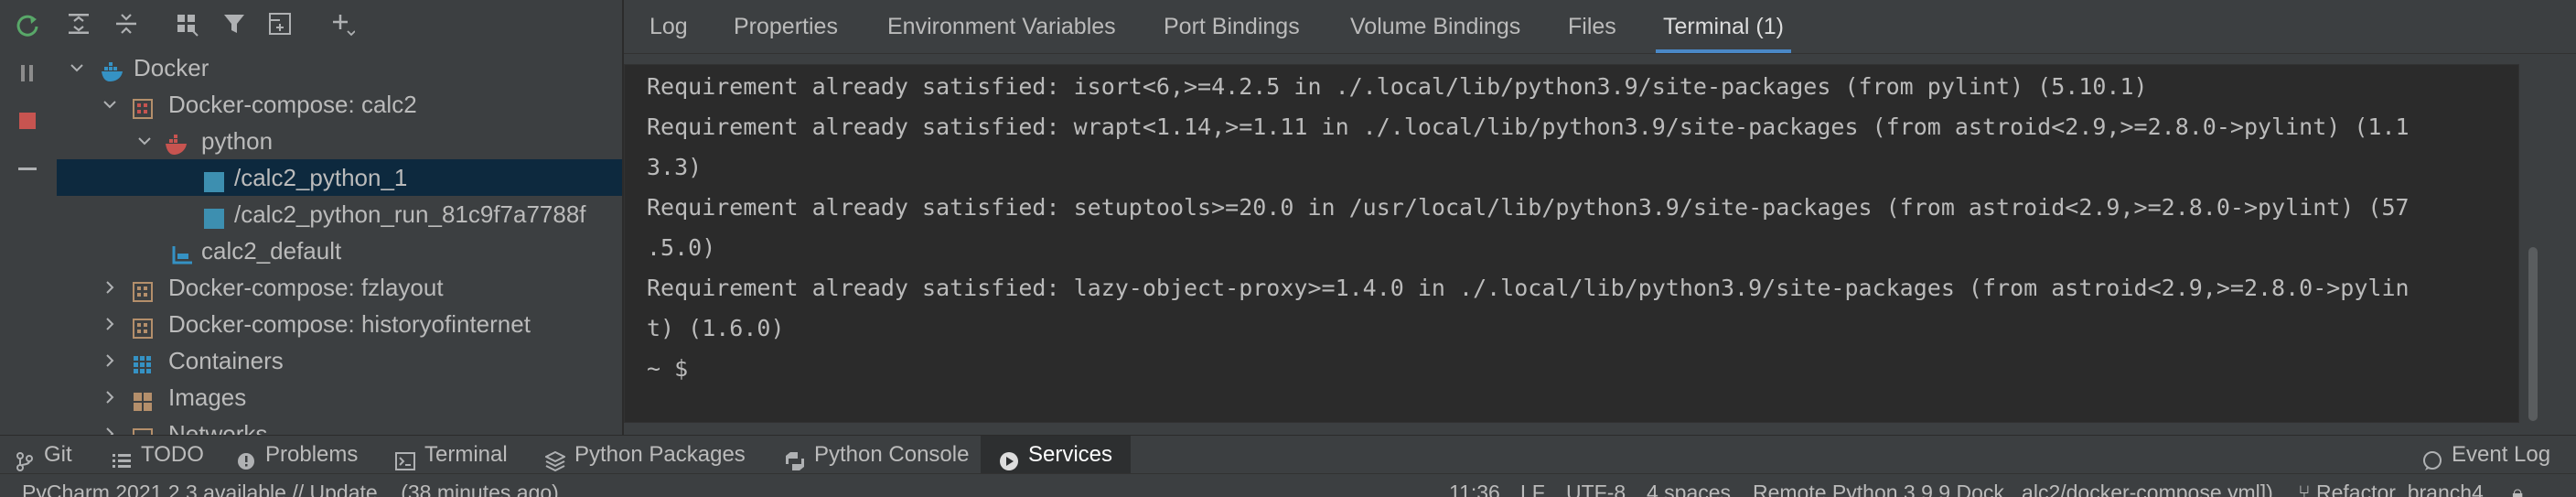 The image size is (2576, 497). Describe the element at coordinates (350, 324) in the screenshot. I see `tree-item-label: Docker-compose: historyofinternet` at that location.